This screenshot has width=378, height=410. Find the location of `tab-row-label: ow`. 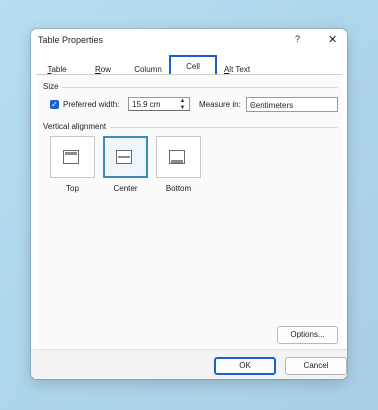

tab-row-label: ow is located at coordinates (105, 69).